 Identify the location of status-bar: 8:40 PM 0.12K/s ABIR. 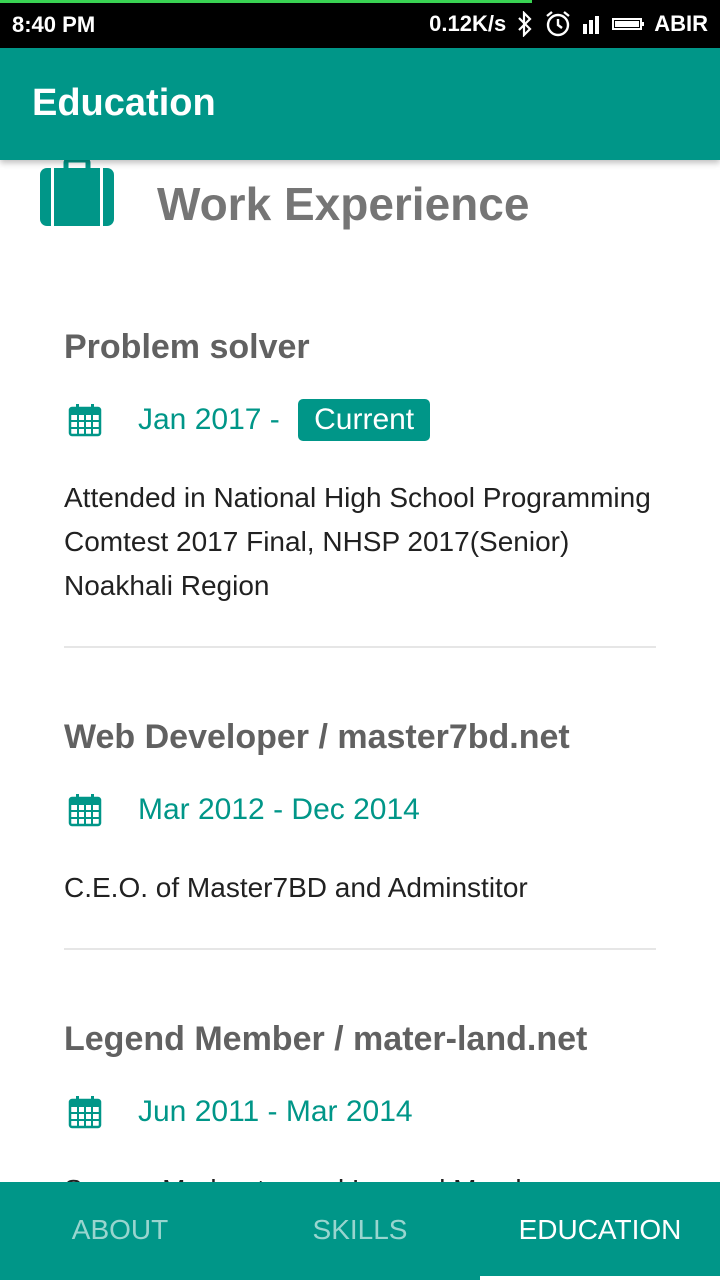
(360, 24).